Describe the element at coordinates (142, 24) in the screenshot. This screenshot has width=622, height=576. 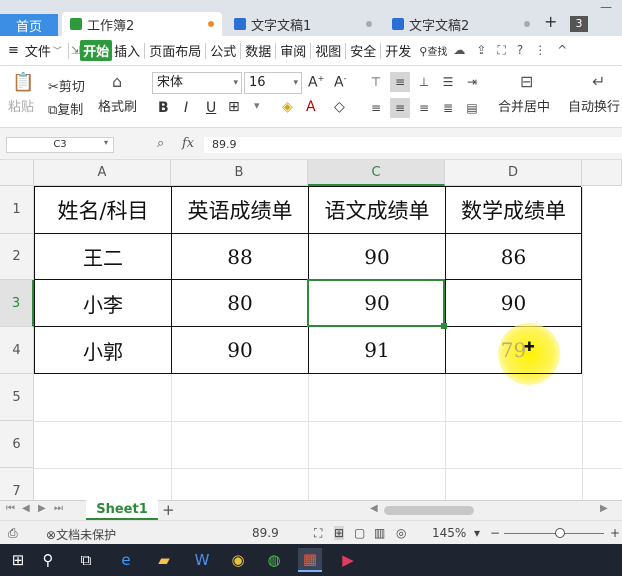
I see `tab-workbook: 工作簿2` at that location.